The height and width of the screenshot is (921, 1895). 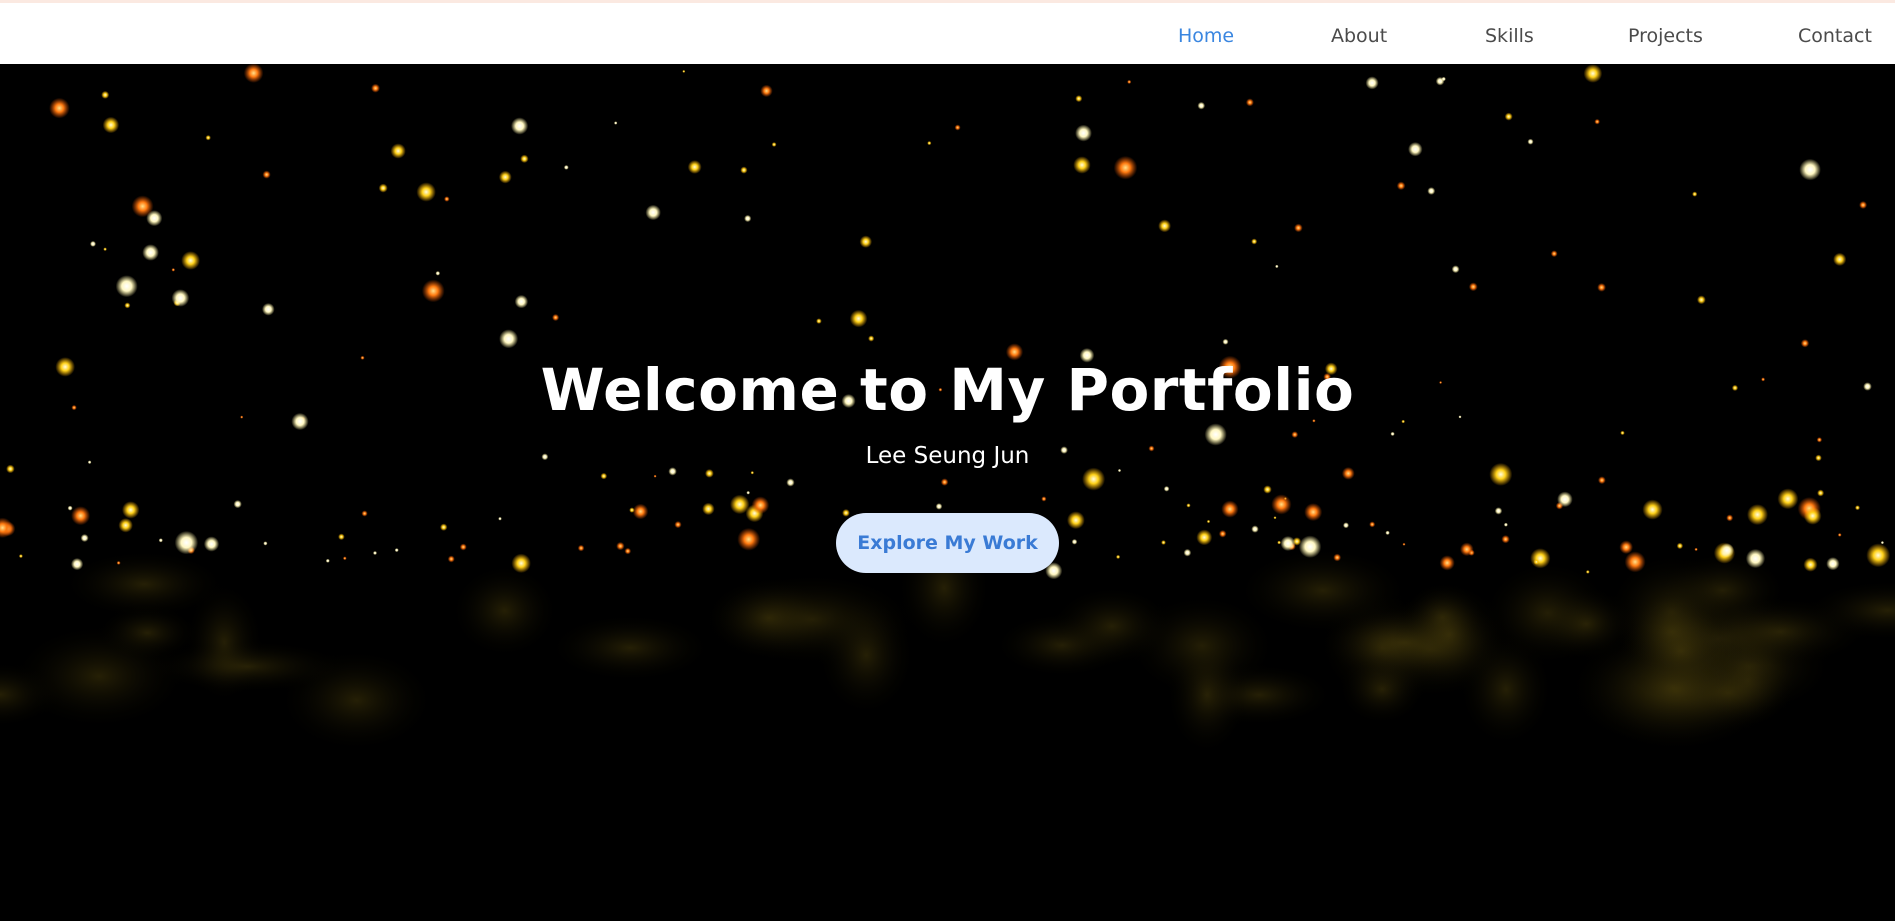 I want to click on nav-link-skills: Skills, so click(x=1509, y=36).